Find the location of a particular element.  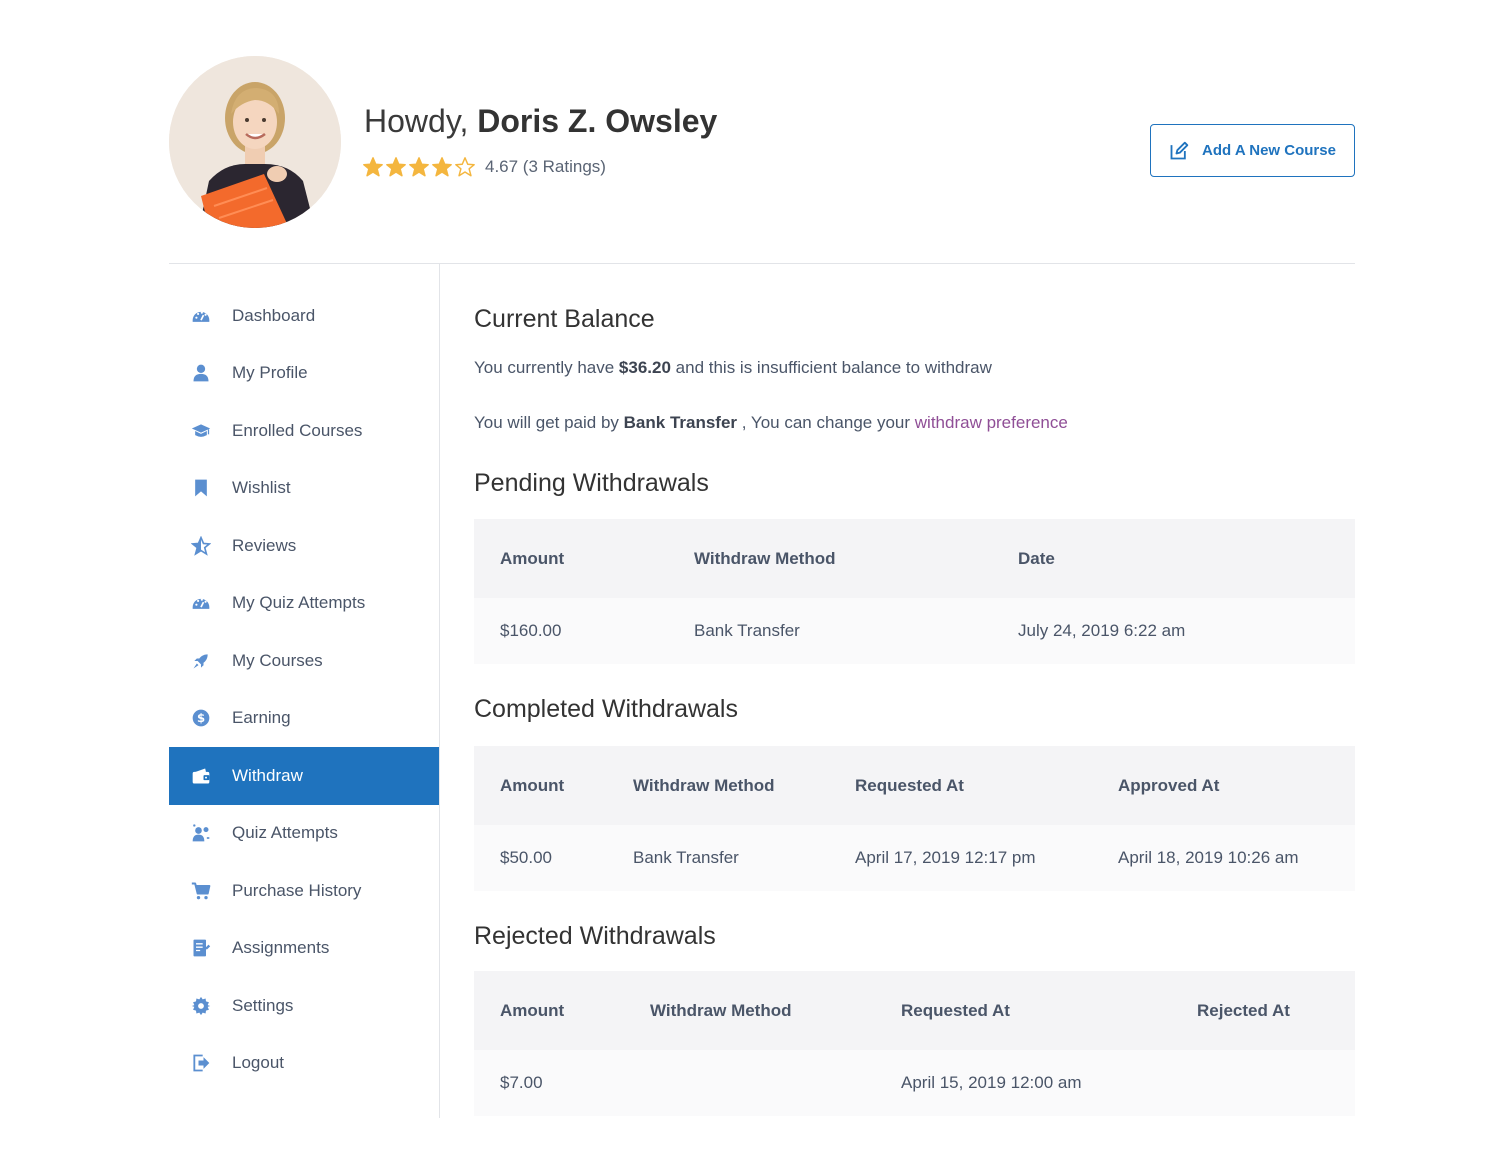

table-row: $7.00 April 15, 2019 12:00 am is located at coordinates (914, 1083).